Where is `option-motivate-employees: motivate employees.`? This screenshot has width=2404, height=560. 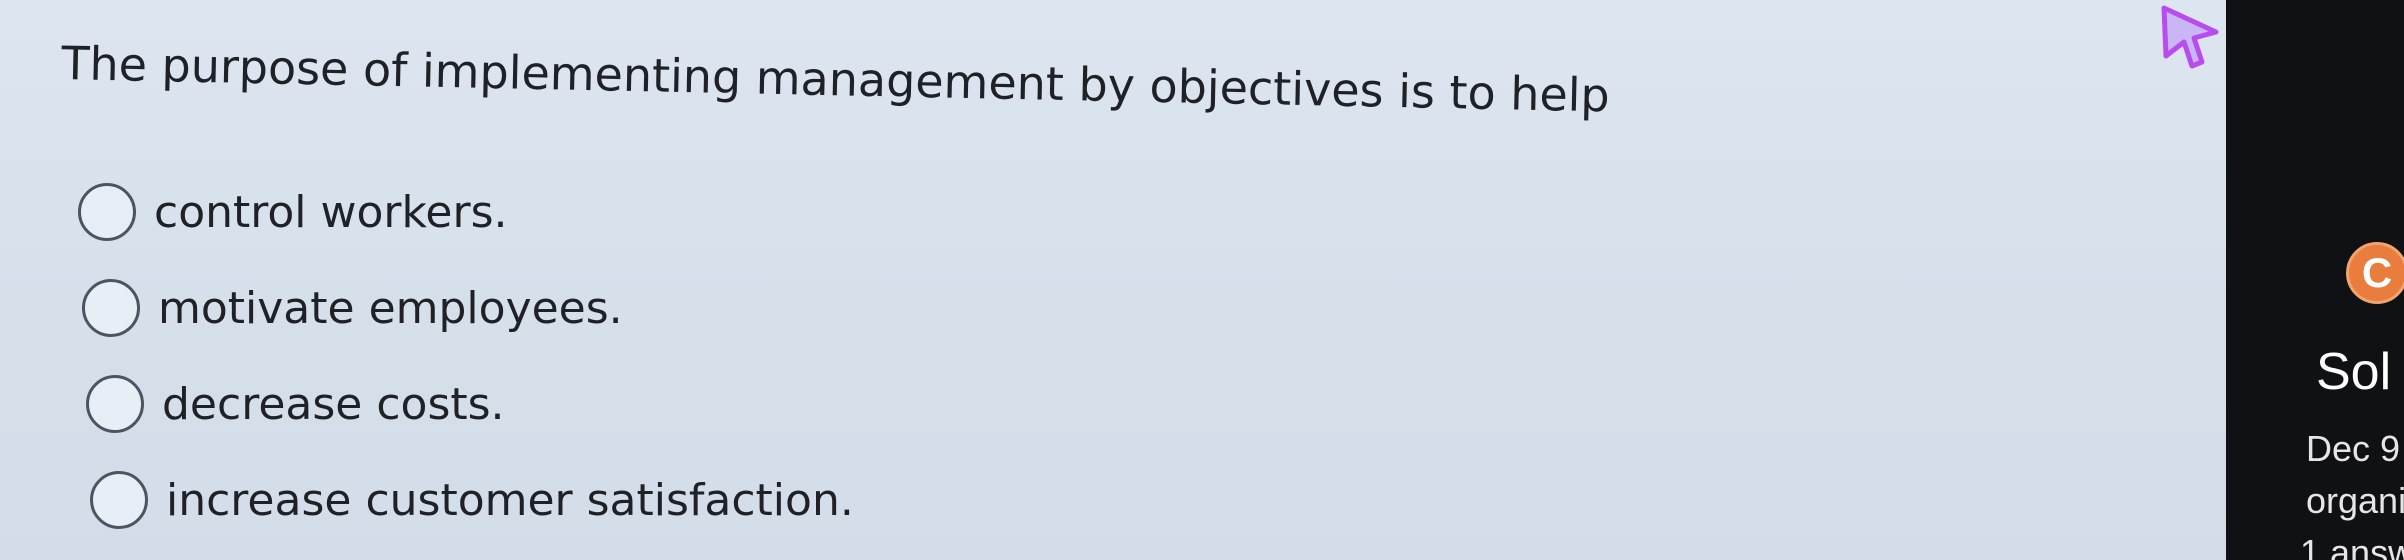 option-motivate-employees: motivate employees. is located at coordinates (468, 308).